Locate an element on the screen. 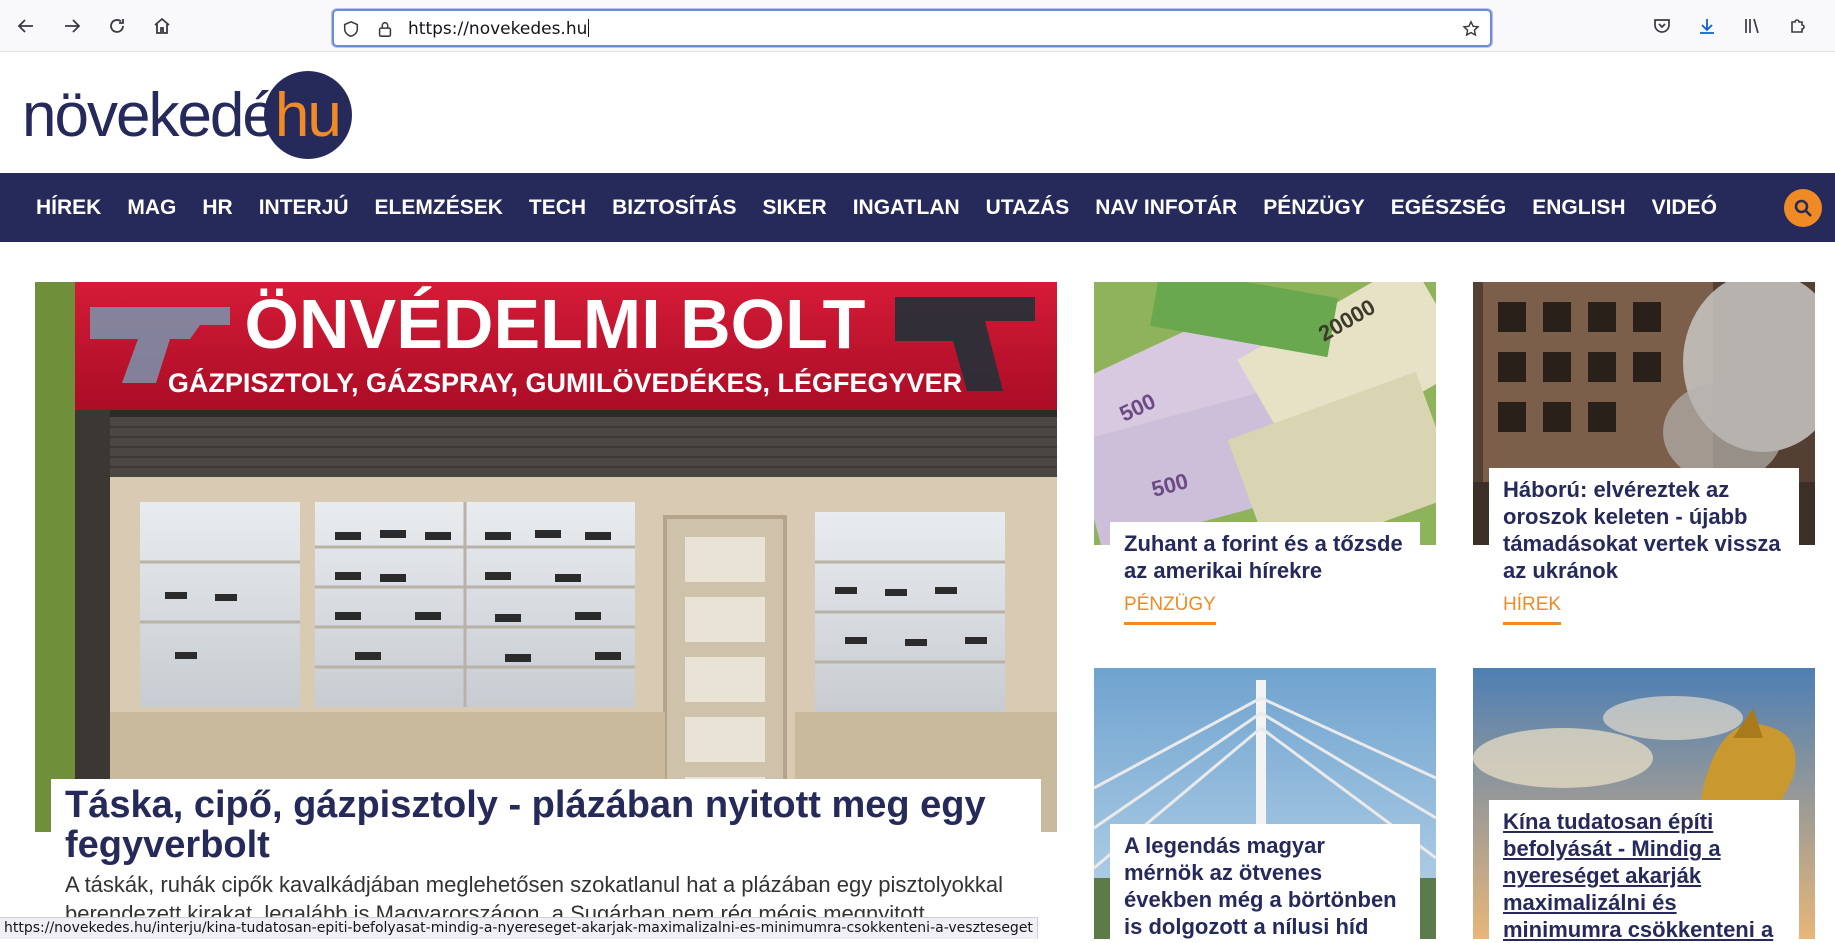 The width and height of the screenshot is (1835, 943). forward-button is located at coordinates (72, 26).